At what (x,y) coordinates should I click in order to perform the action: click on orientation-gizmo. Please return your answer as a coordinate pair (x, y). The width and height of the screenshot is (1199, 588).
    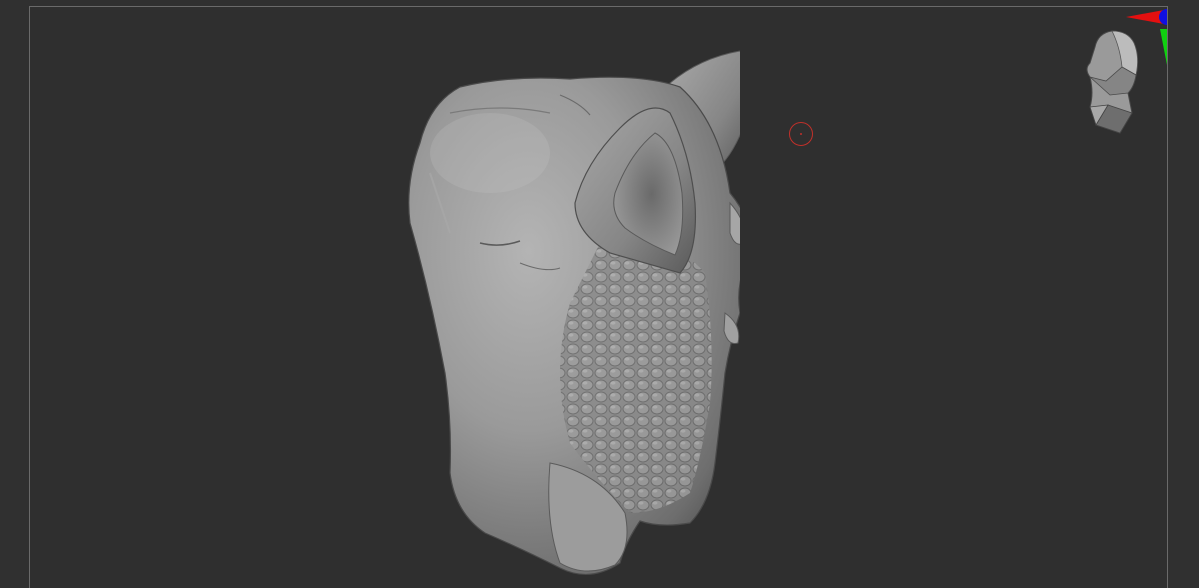
    Looking at the image, I should click on (1109, 77).